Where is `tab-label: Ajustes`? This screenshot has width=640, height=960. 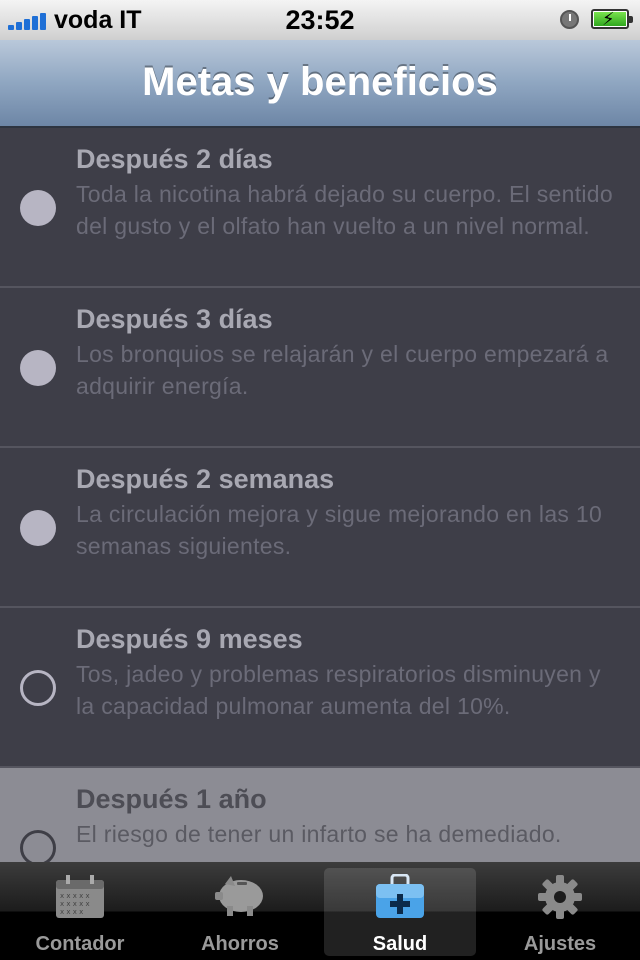
tab-label: Ajustes is located at coordinates (560, 944).